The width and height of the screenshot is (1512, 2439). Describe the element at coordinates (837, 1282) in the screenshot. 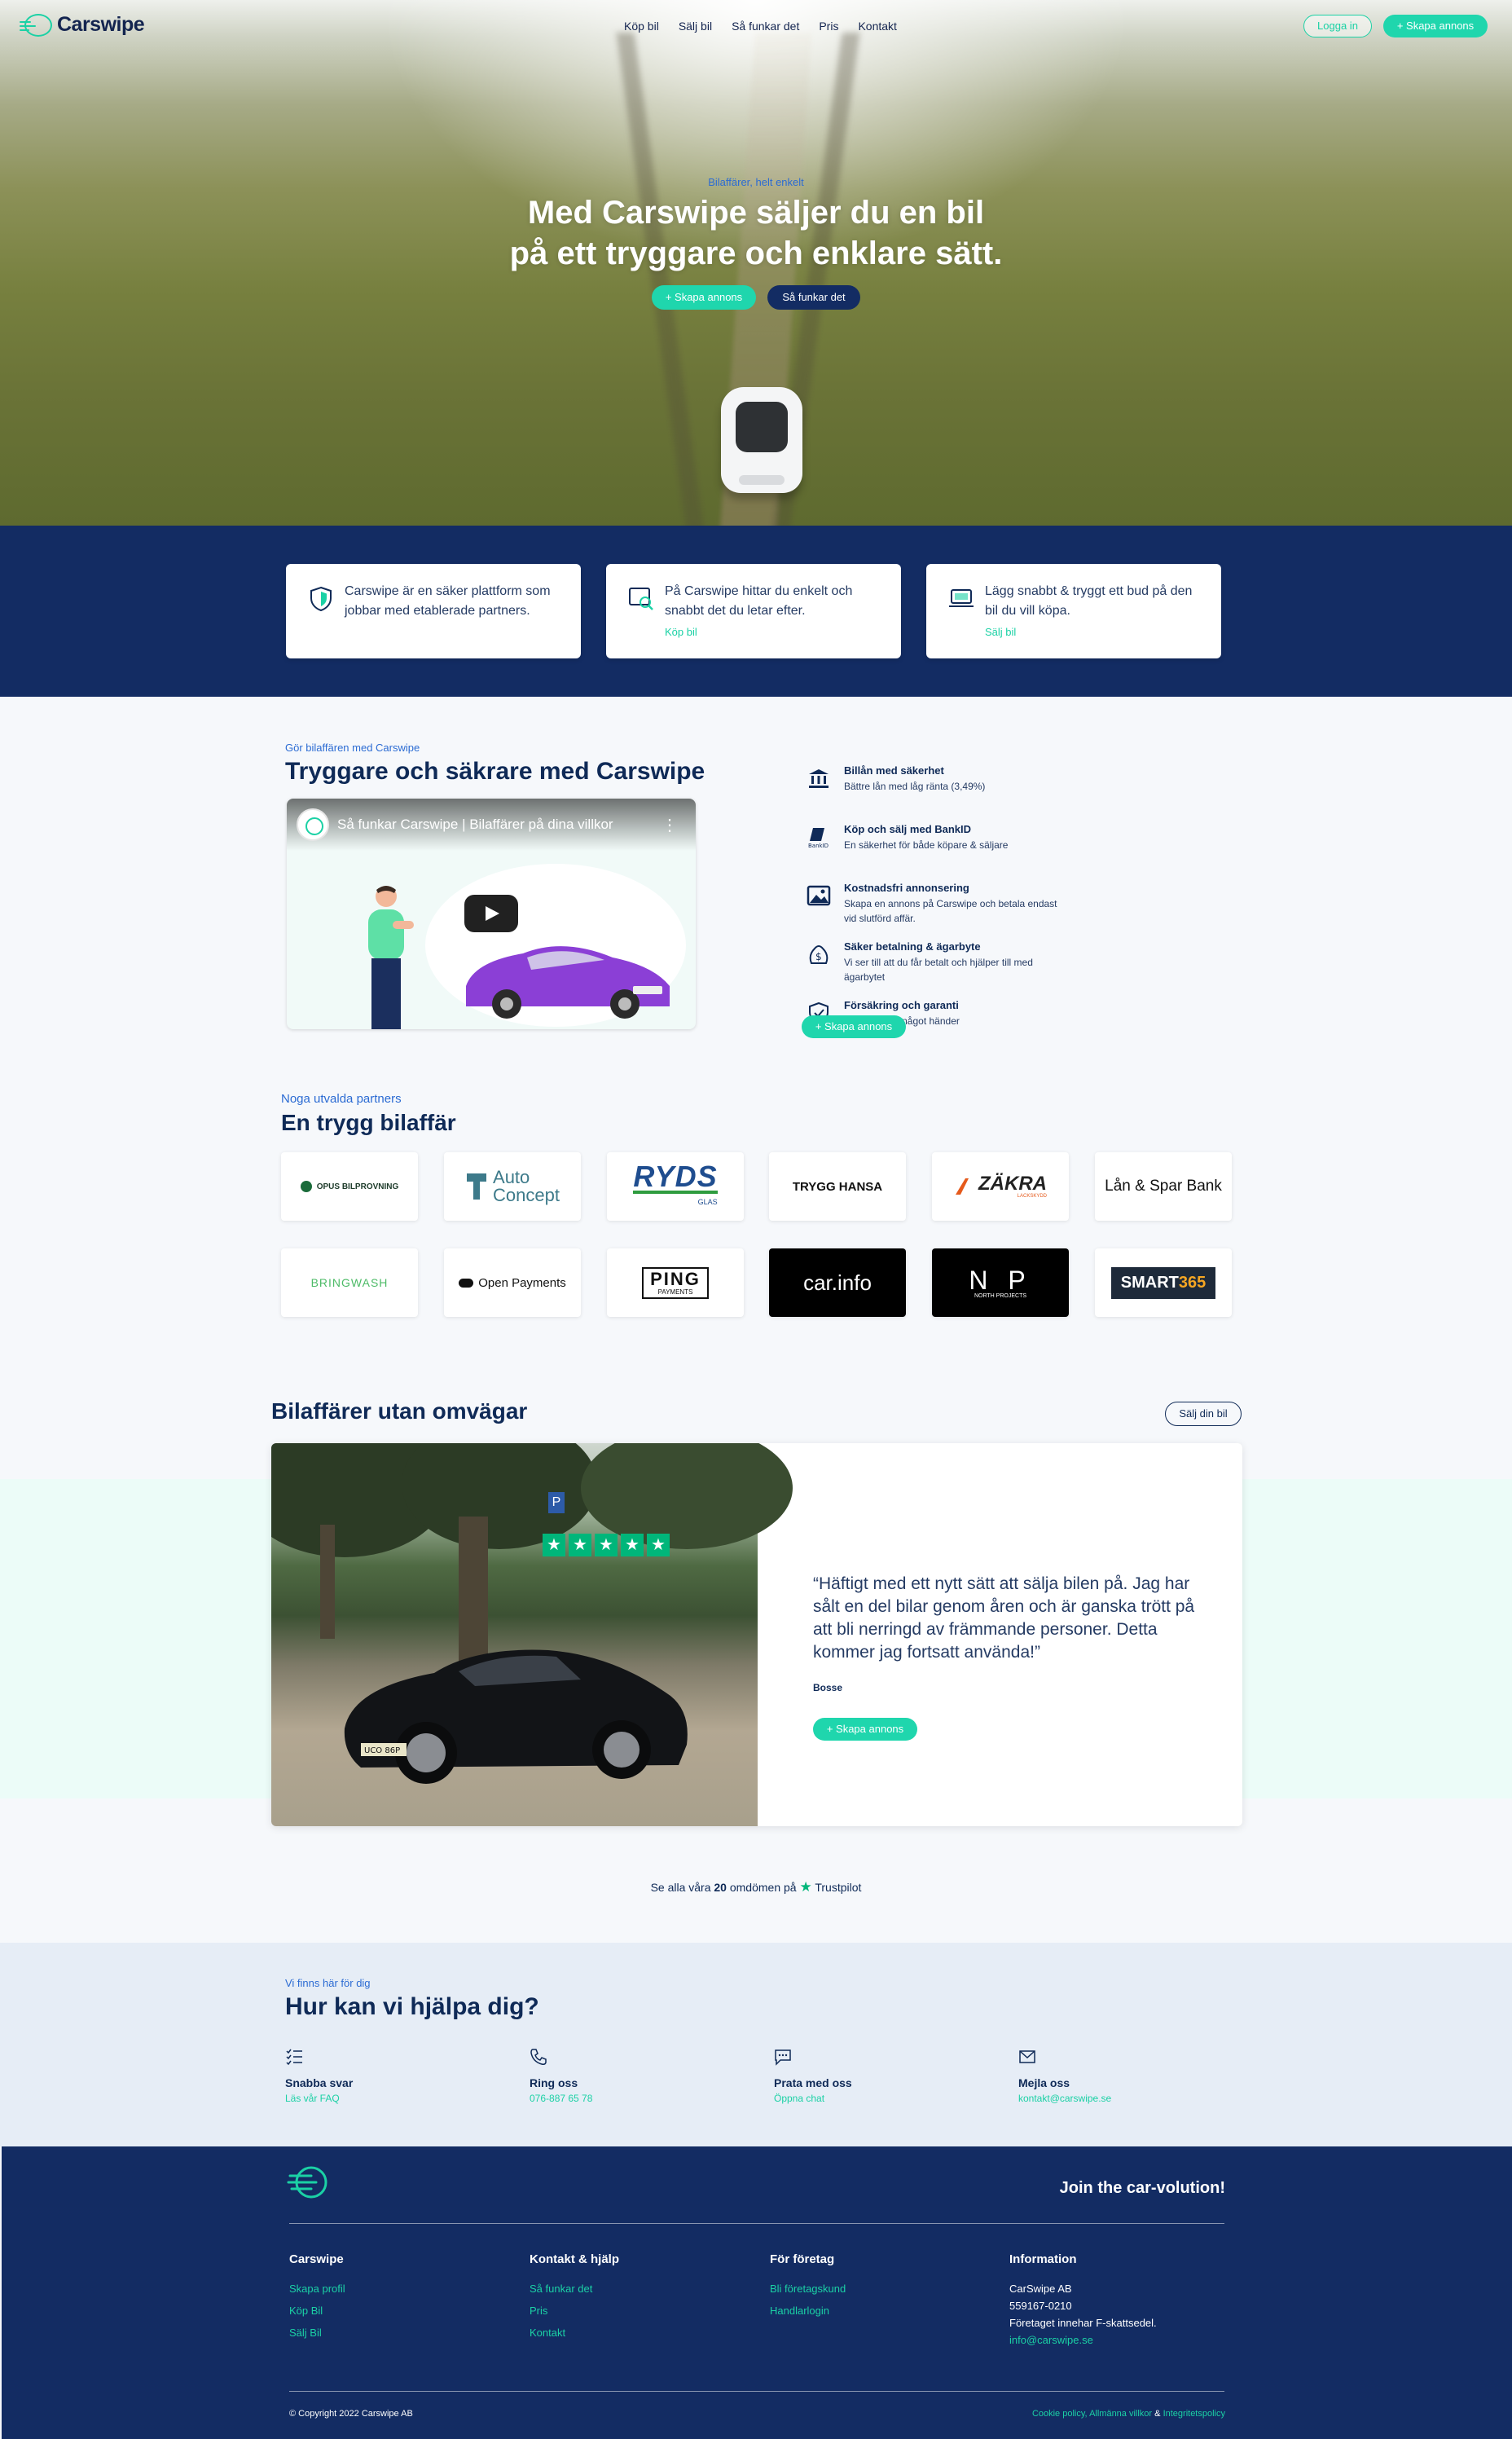

I see `partner-logo-carinfo: car.info` at that location.